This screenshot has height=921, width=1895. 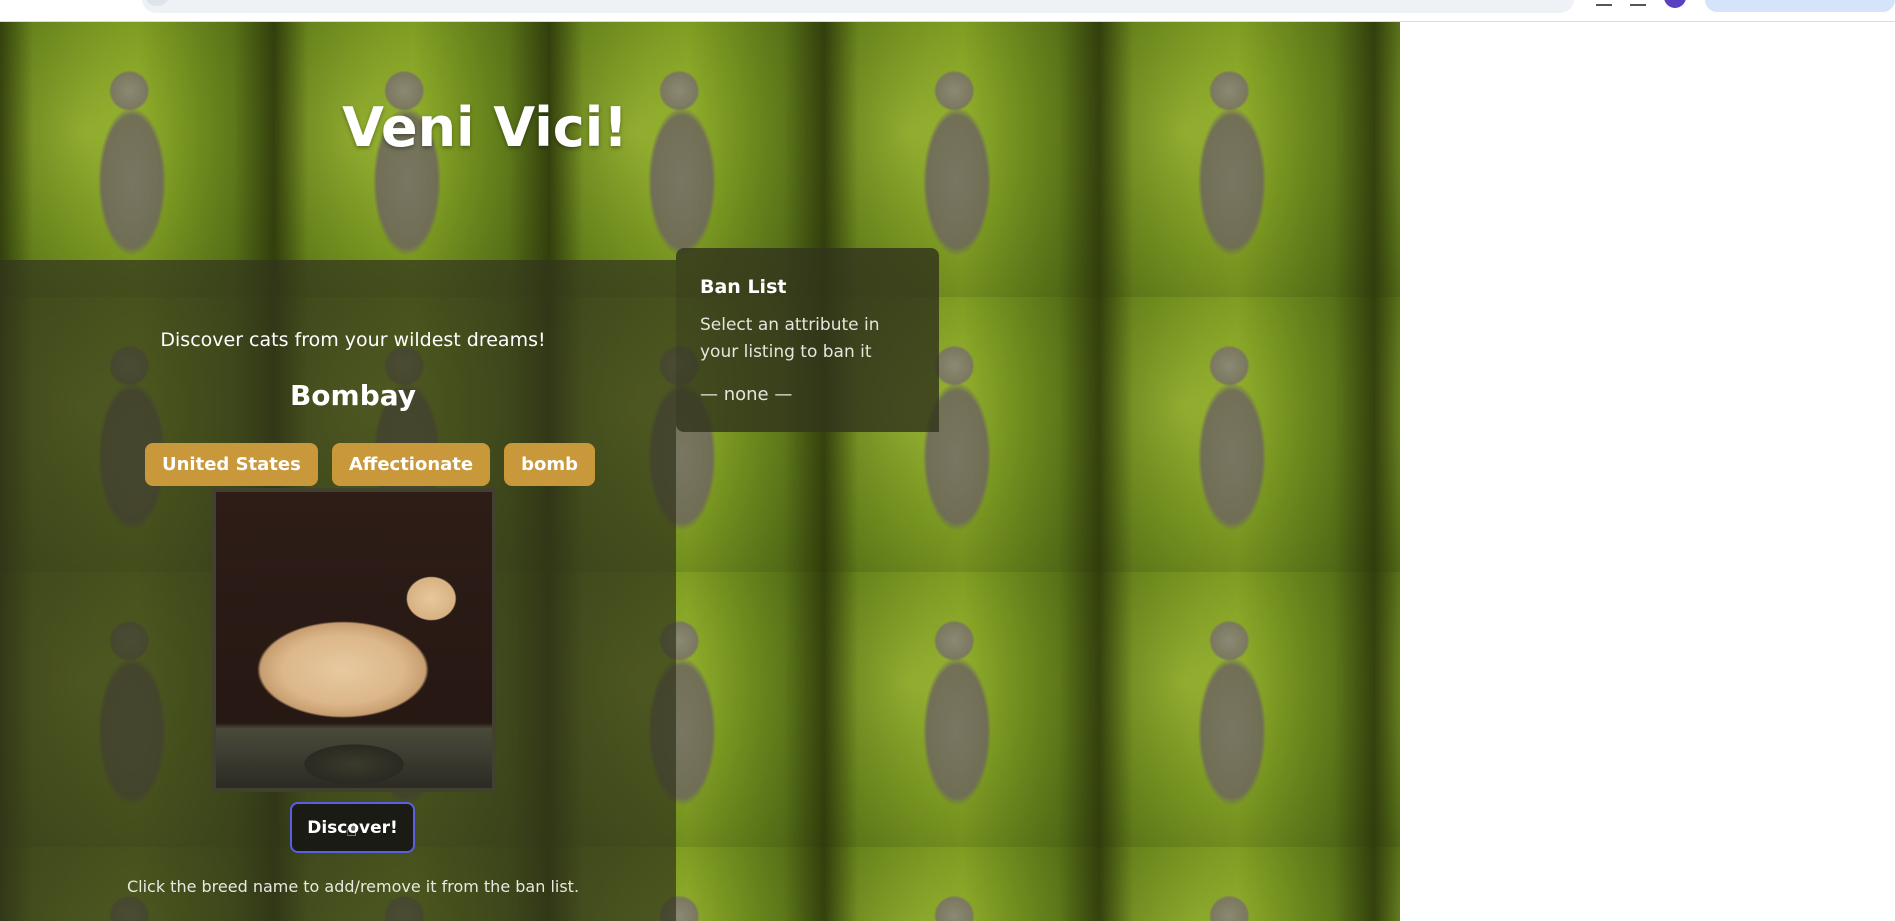 I want to click on ban-list-title: Ban List, so click(x=743, y=287).